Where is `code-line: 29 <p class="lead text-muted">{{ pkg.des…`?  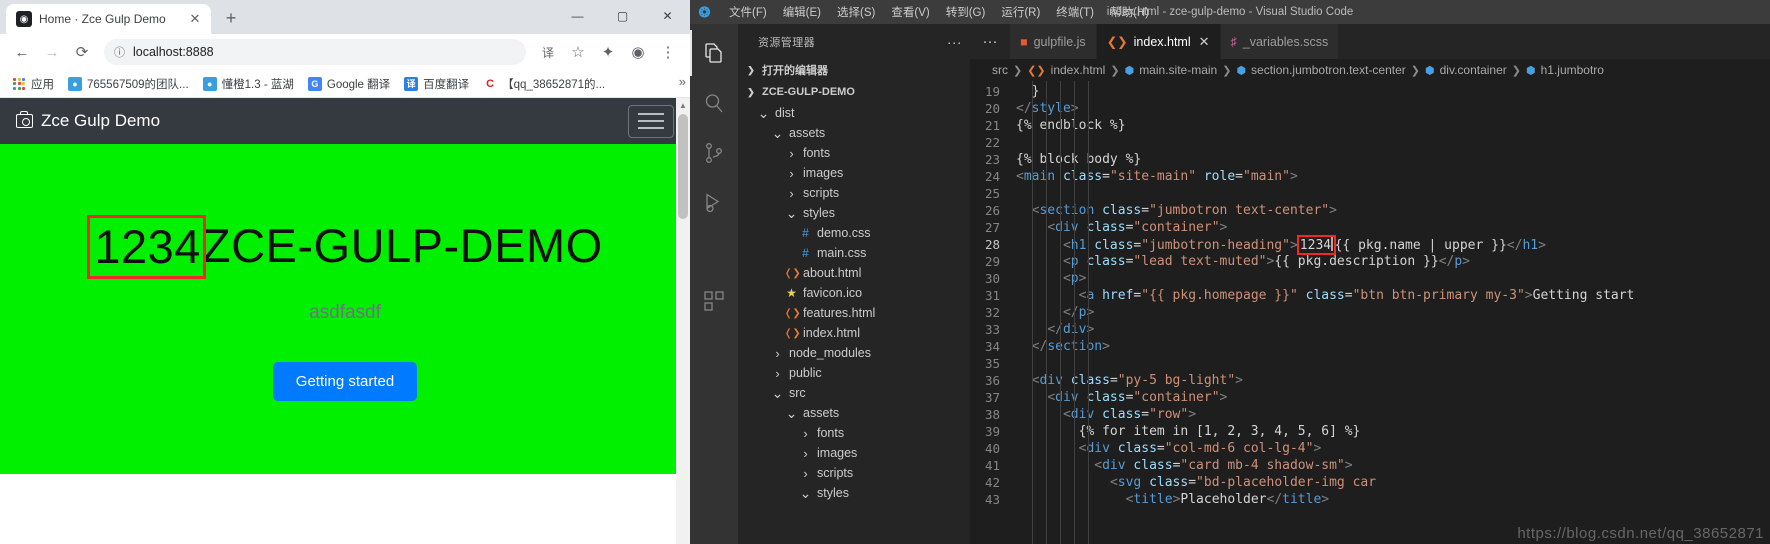 code-line: 29 <p class="lead text-muted">{{ pkg.des… is located at coordinates (1370, 261).